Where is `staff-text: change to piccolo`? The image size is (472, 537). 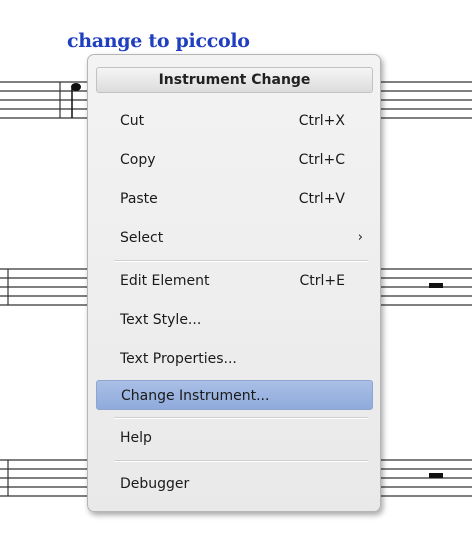
staff-text: change to piccolo is located at coordinates (158, 41).